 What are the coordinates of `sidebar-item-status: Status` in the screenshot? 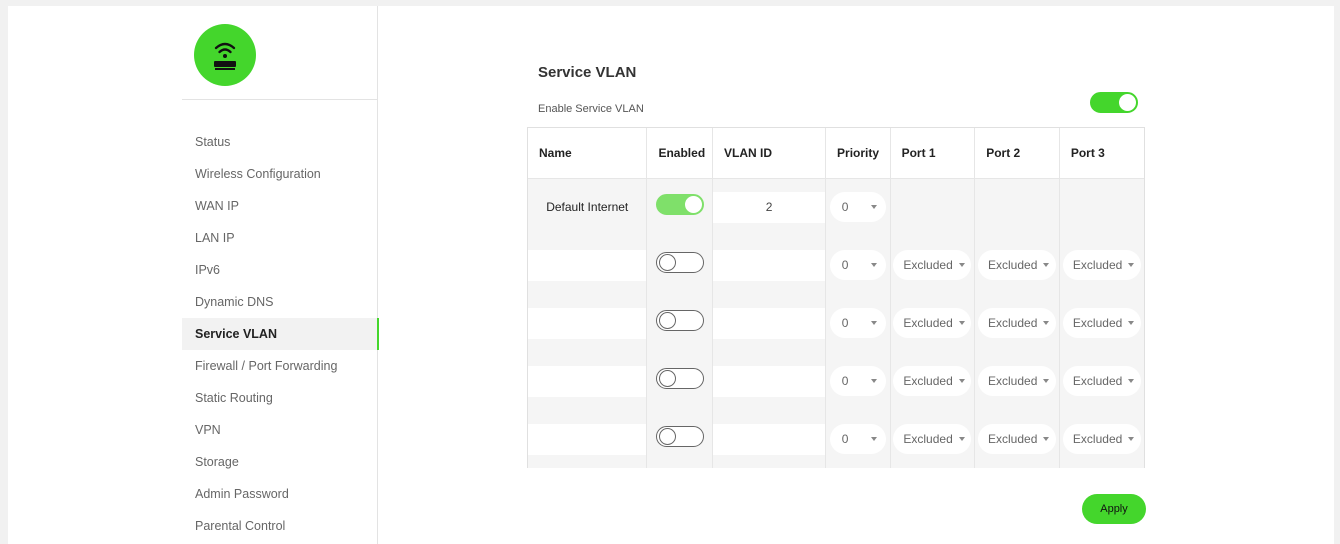 It's located at (280, 142).